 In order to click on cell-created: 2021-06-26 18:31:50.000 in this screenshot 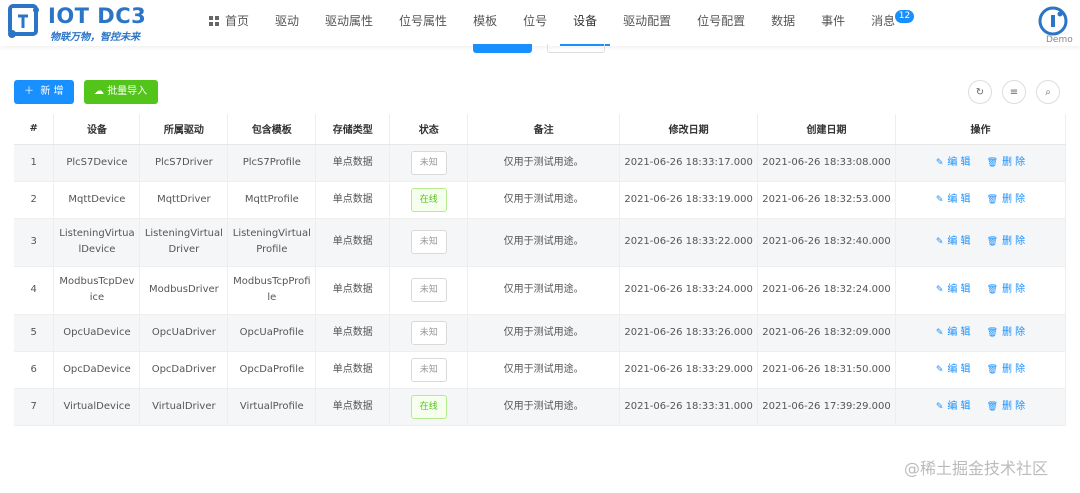, I will do `click(827, 370)`.